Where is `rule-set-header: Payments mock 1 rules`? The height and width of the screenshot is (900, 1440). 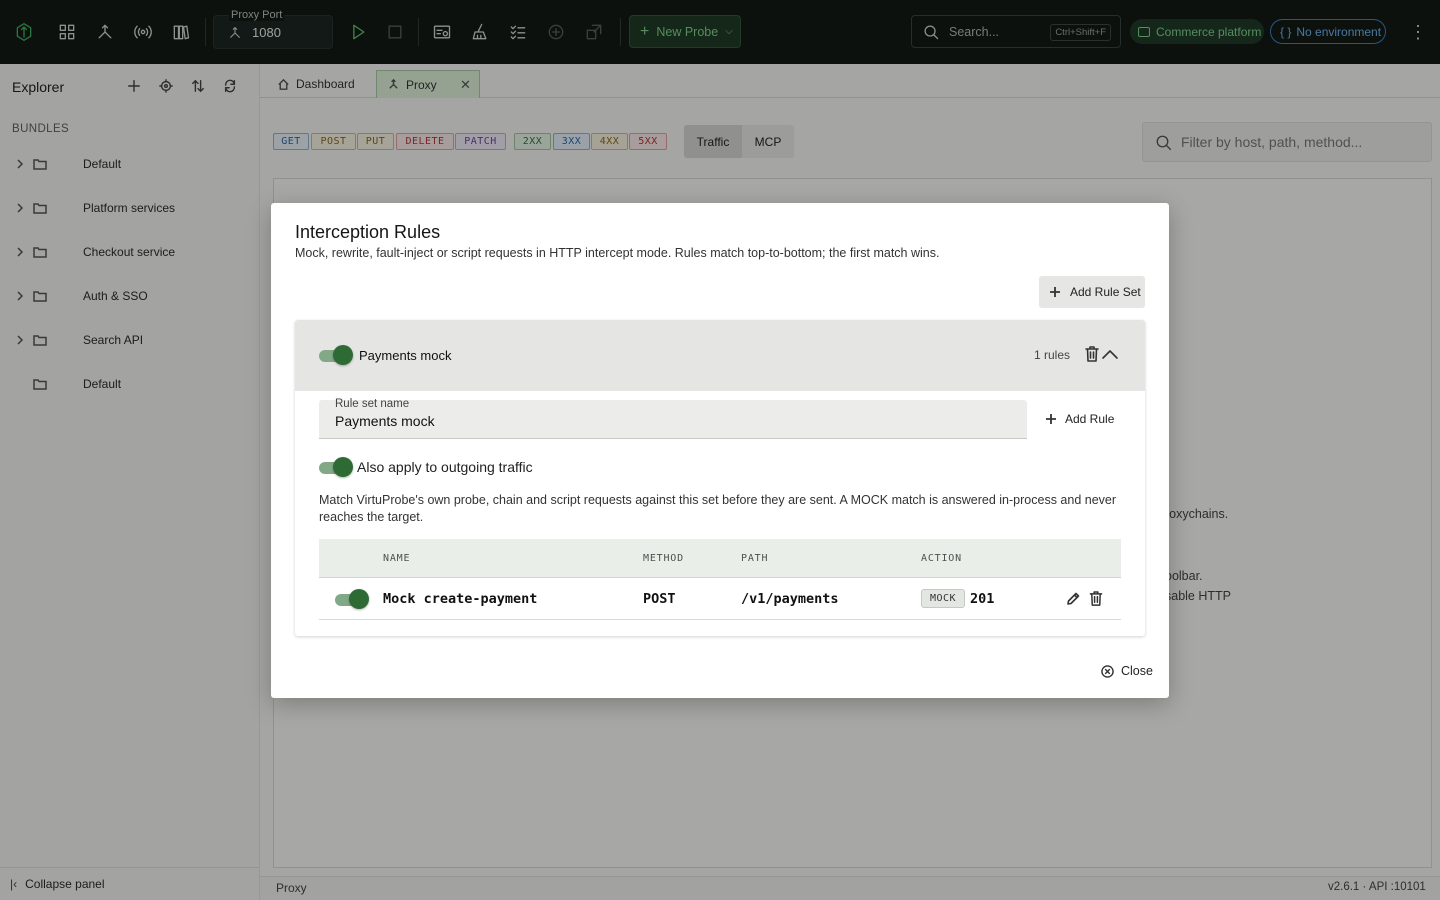 rule-set-header: Payments mock 1 rules is located at coordinates (720, 355).